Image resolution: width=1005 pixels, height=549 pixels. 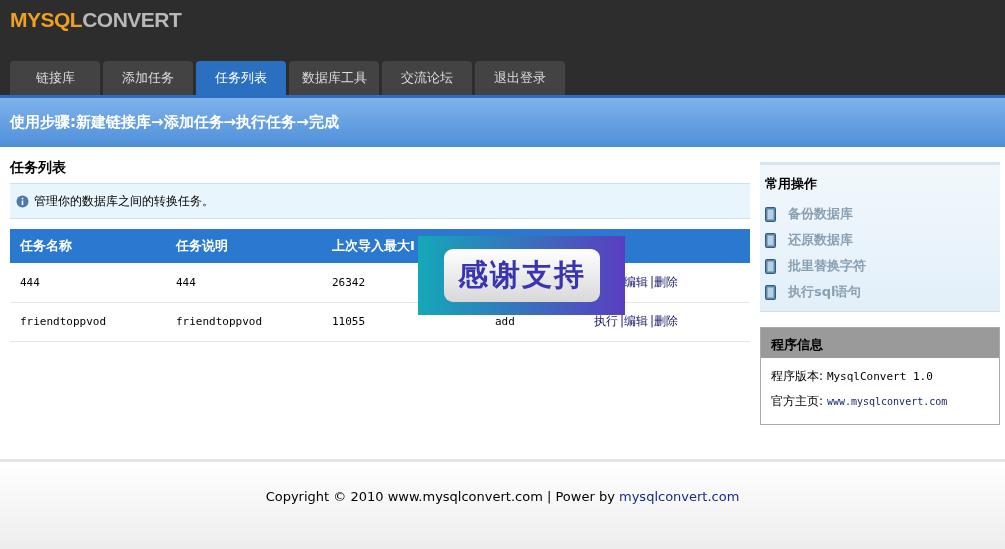 What do you see at coordinates (679, 496) in the screenshot?
I see `footer-link: mysqlconvert.com` at bounding box center [679, 496].